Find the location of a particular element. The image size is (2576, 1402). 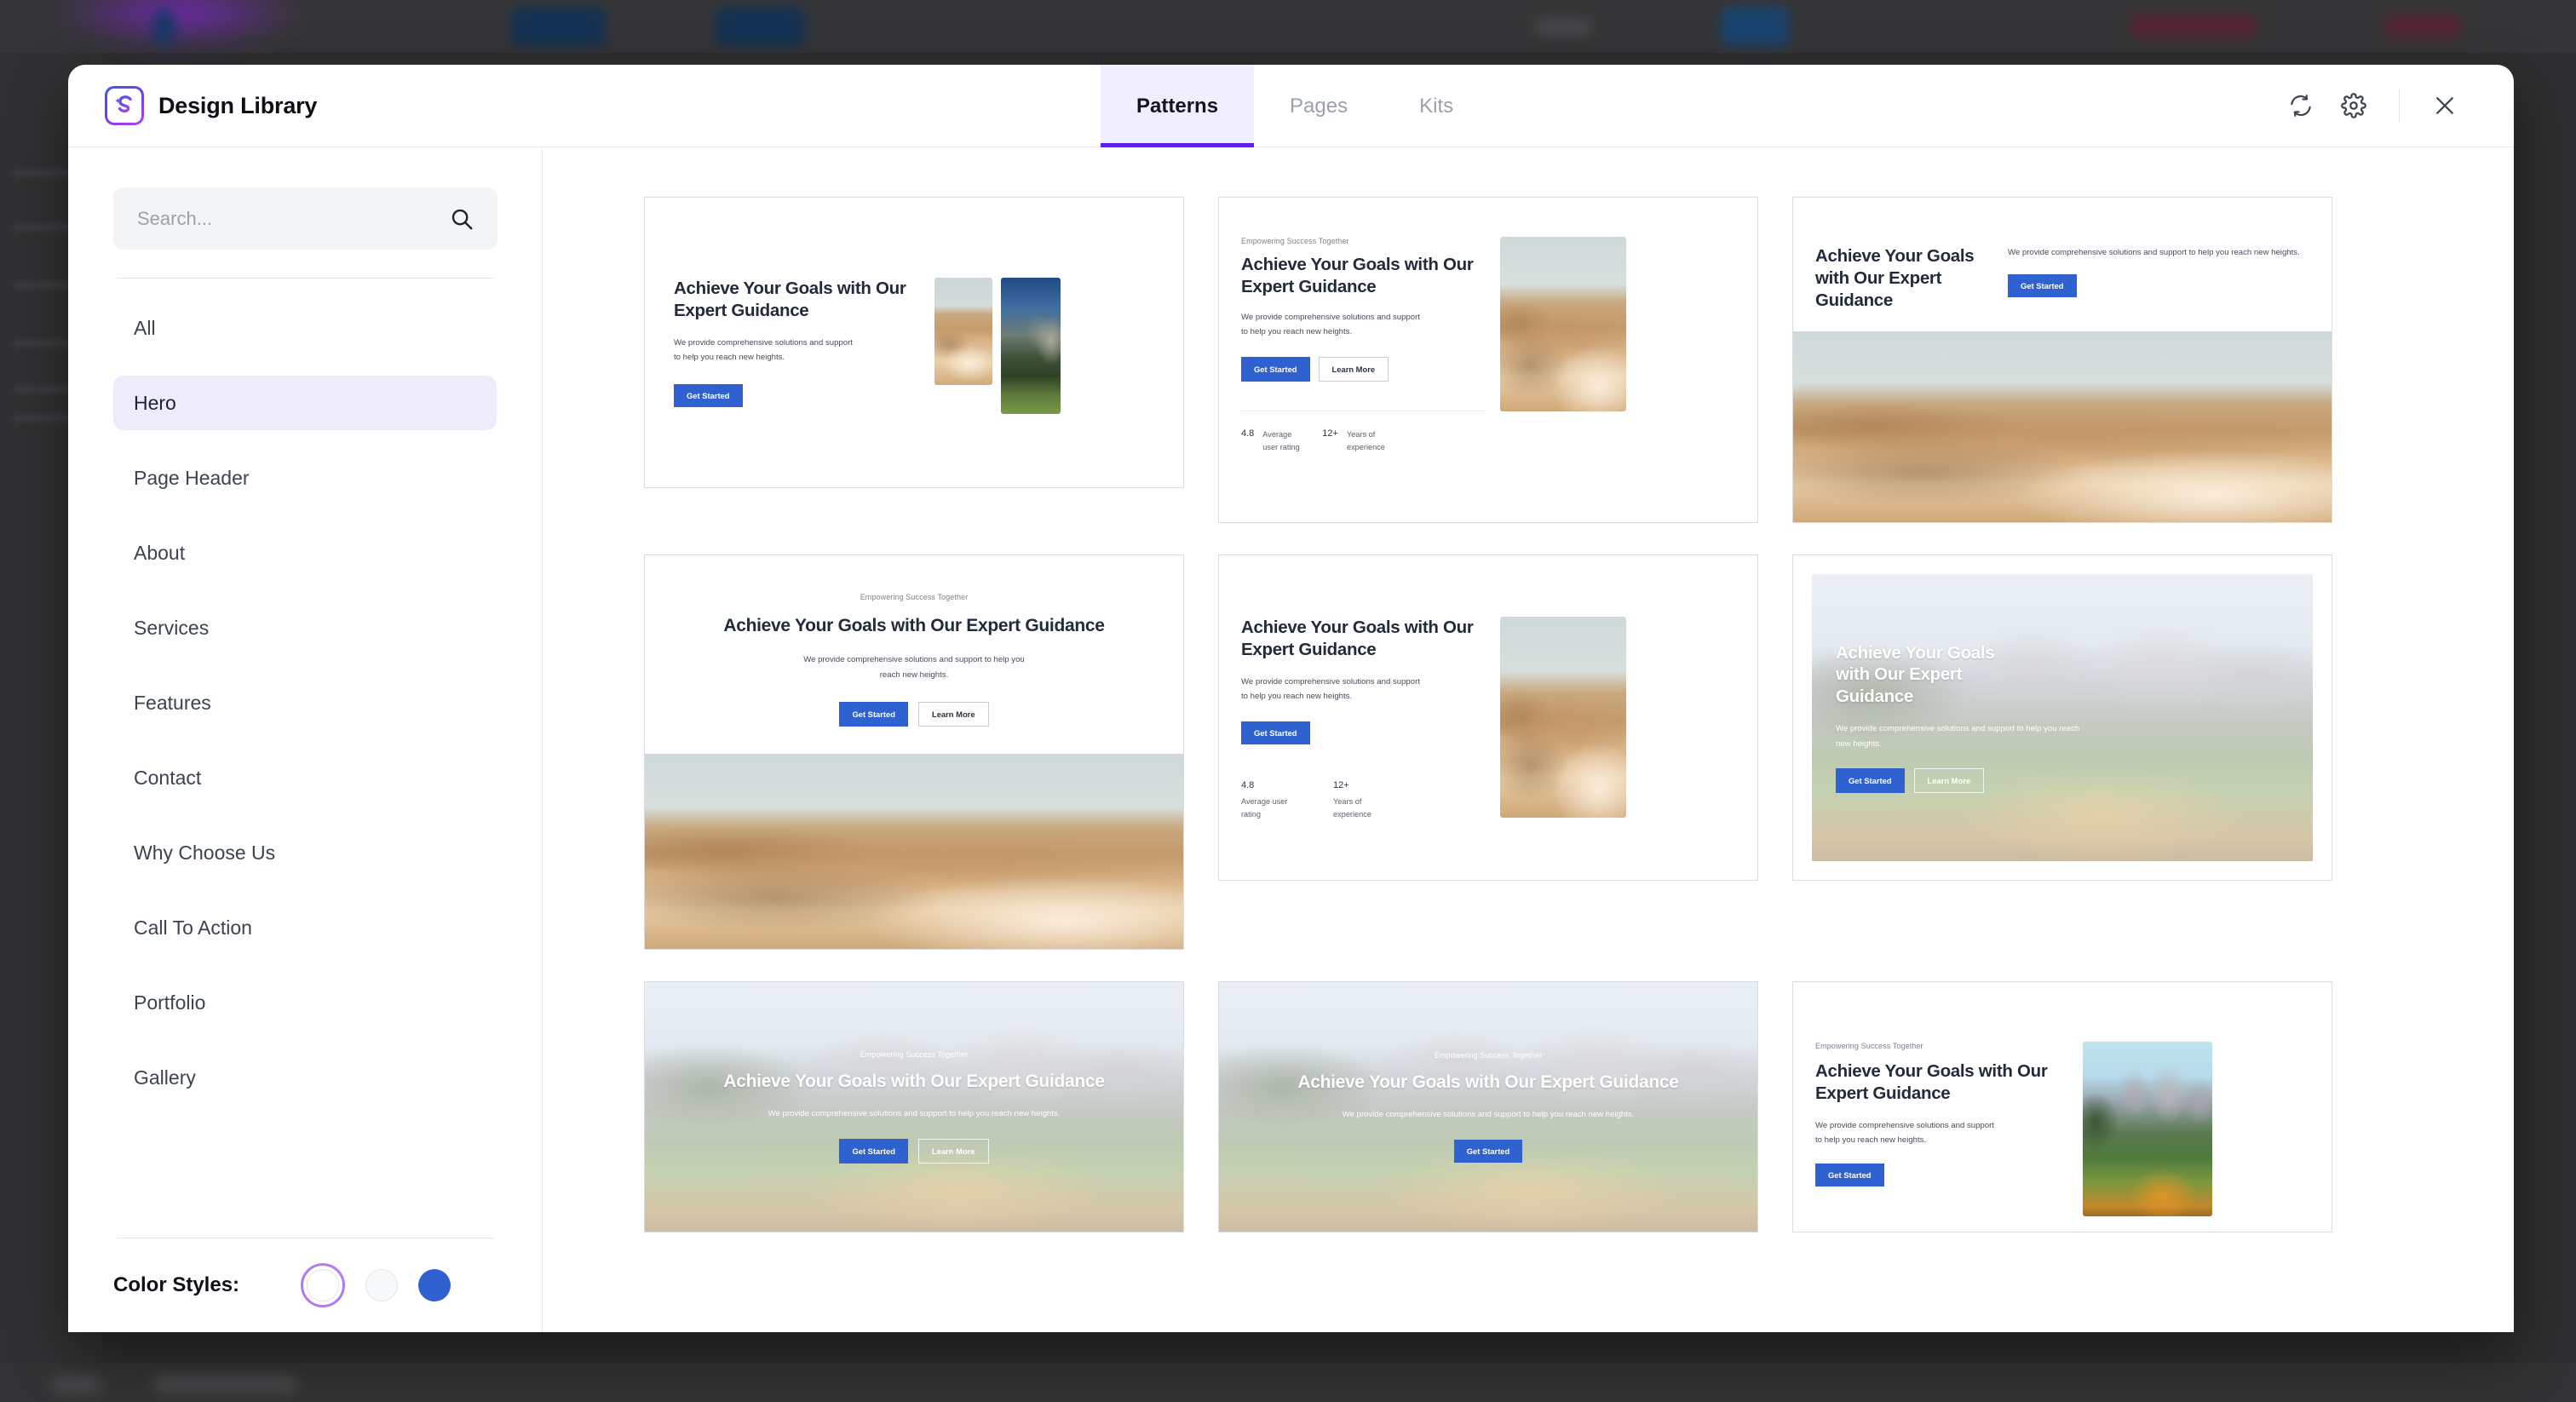

tab-patterns: Patterns is located at coordinates (1178, 106).